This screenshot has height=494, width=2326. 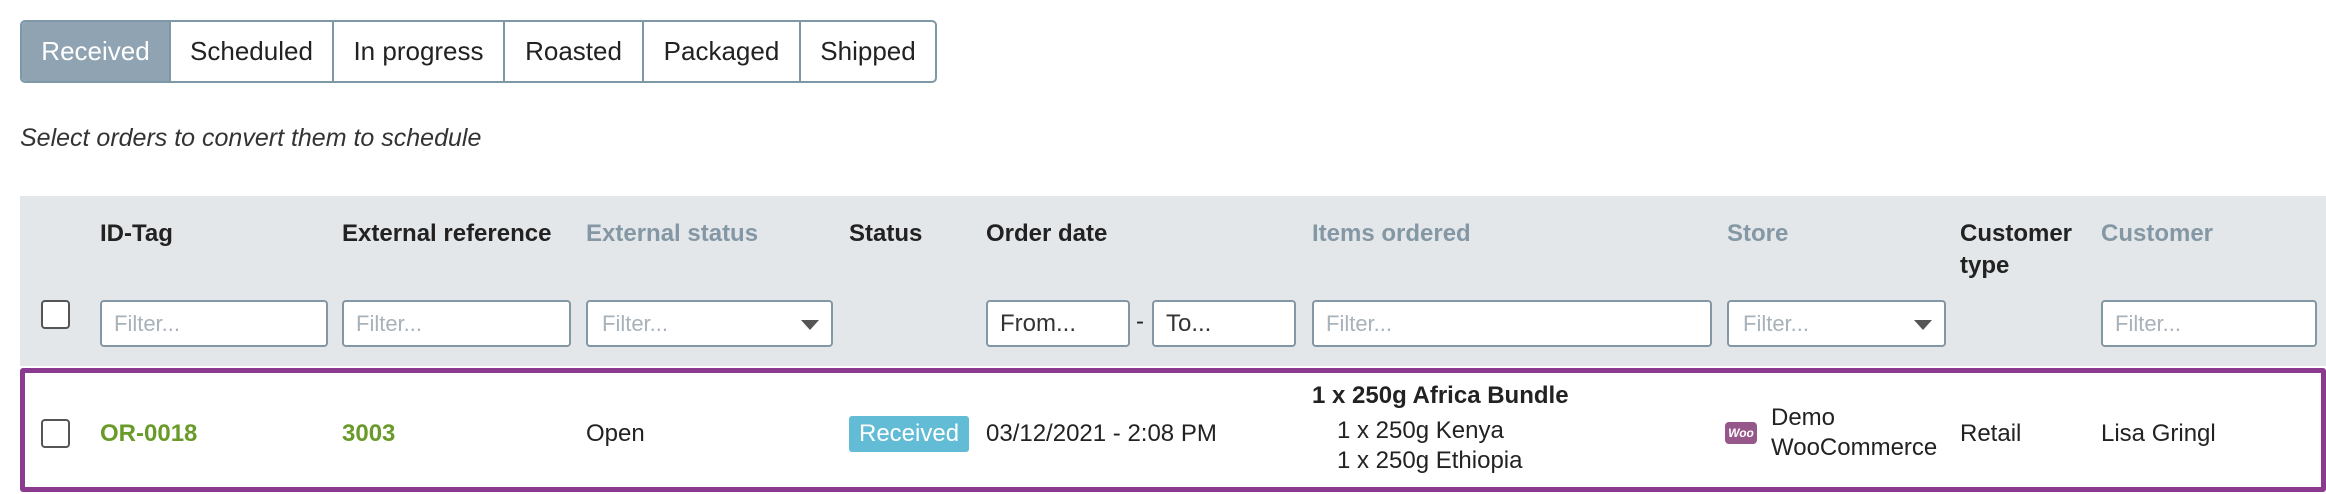 I want to click on column-header-id-tag: ID-Tag, so click(x=136, y=234).